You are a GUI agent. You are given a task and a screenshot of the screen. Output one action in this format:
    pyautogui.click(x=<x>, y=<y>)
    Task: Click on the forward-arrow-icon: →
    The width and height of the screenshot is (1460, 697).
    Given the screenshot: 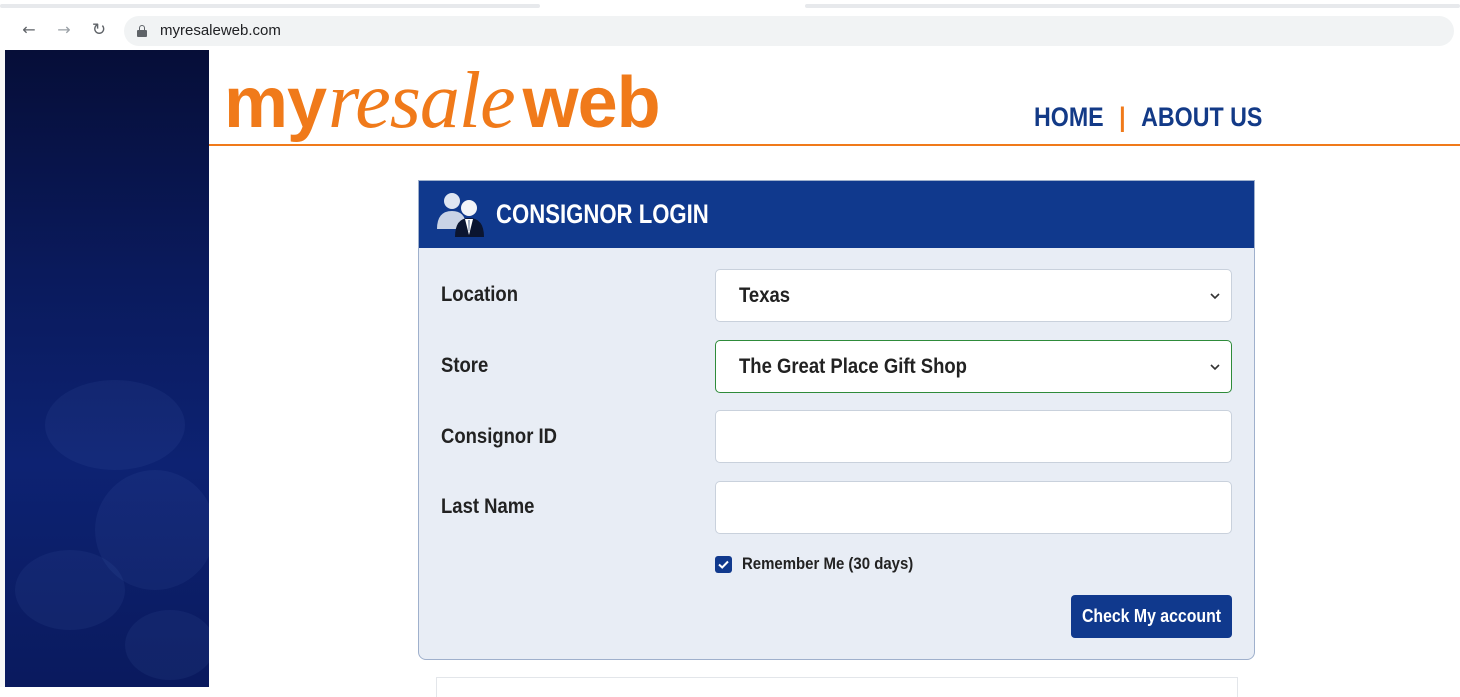 What is the action you would take?
    pyautogui.click(x=64, y=30)
    